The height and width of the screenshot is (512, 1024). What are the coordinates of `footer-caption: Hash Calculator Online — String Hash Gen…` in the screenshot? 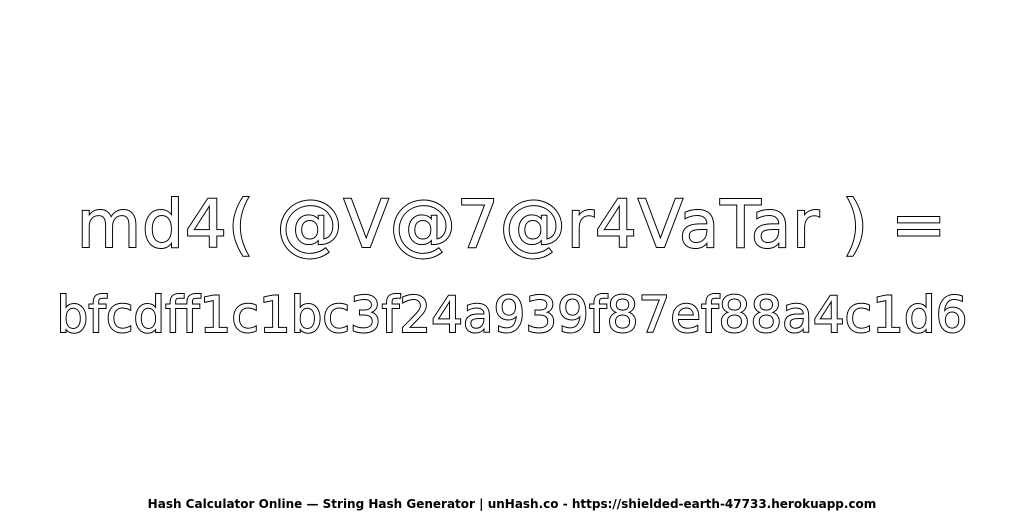 It's located at (512, 504).